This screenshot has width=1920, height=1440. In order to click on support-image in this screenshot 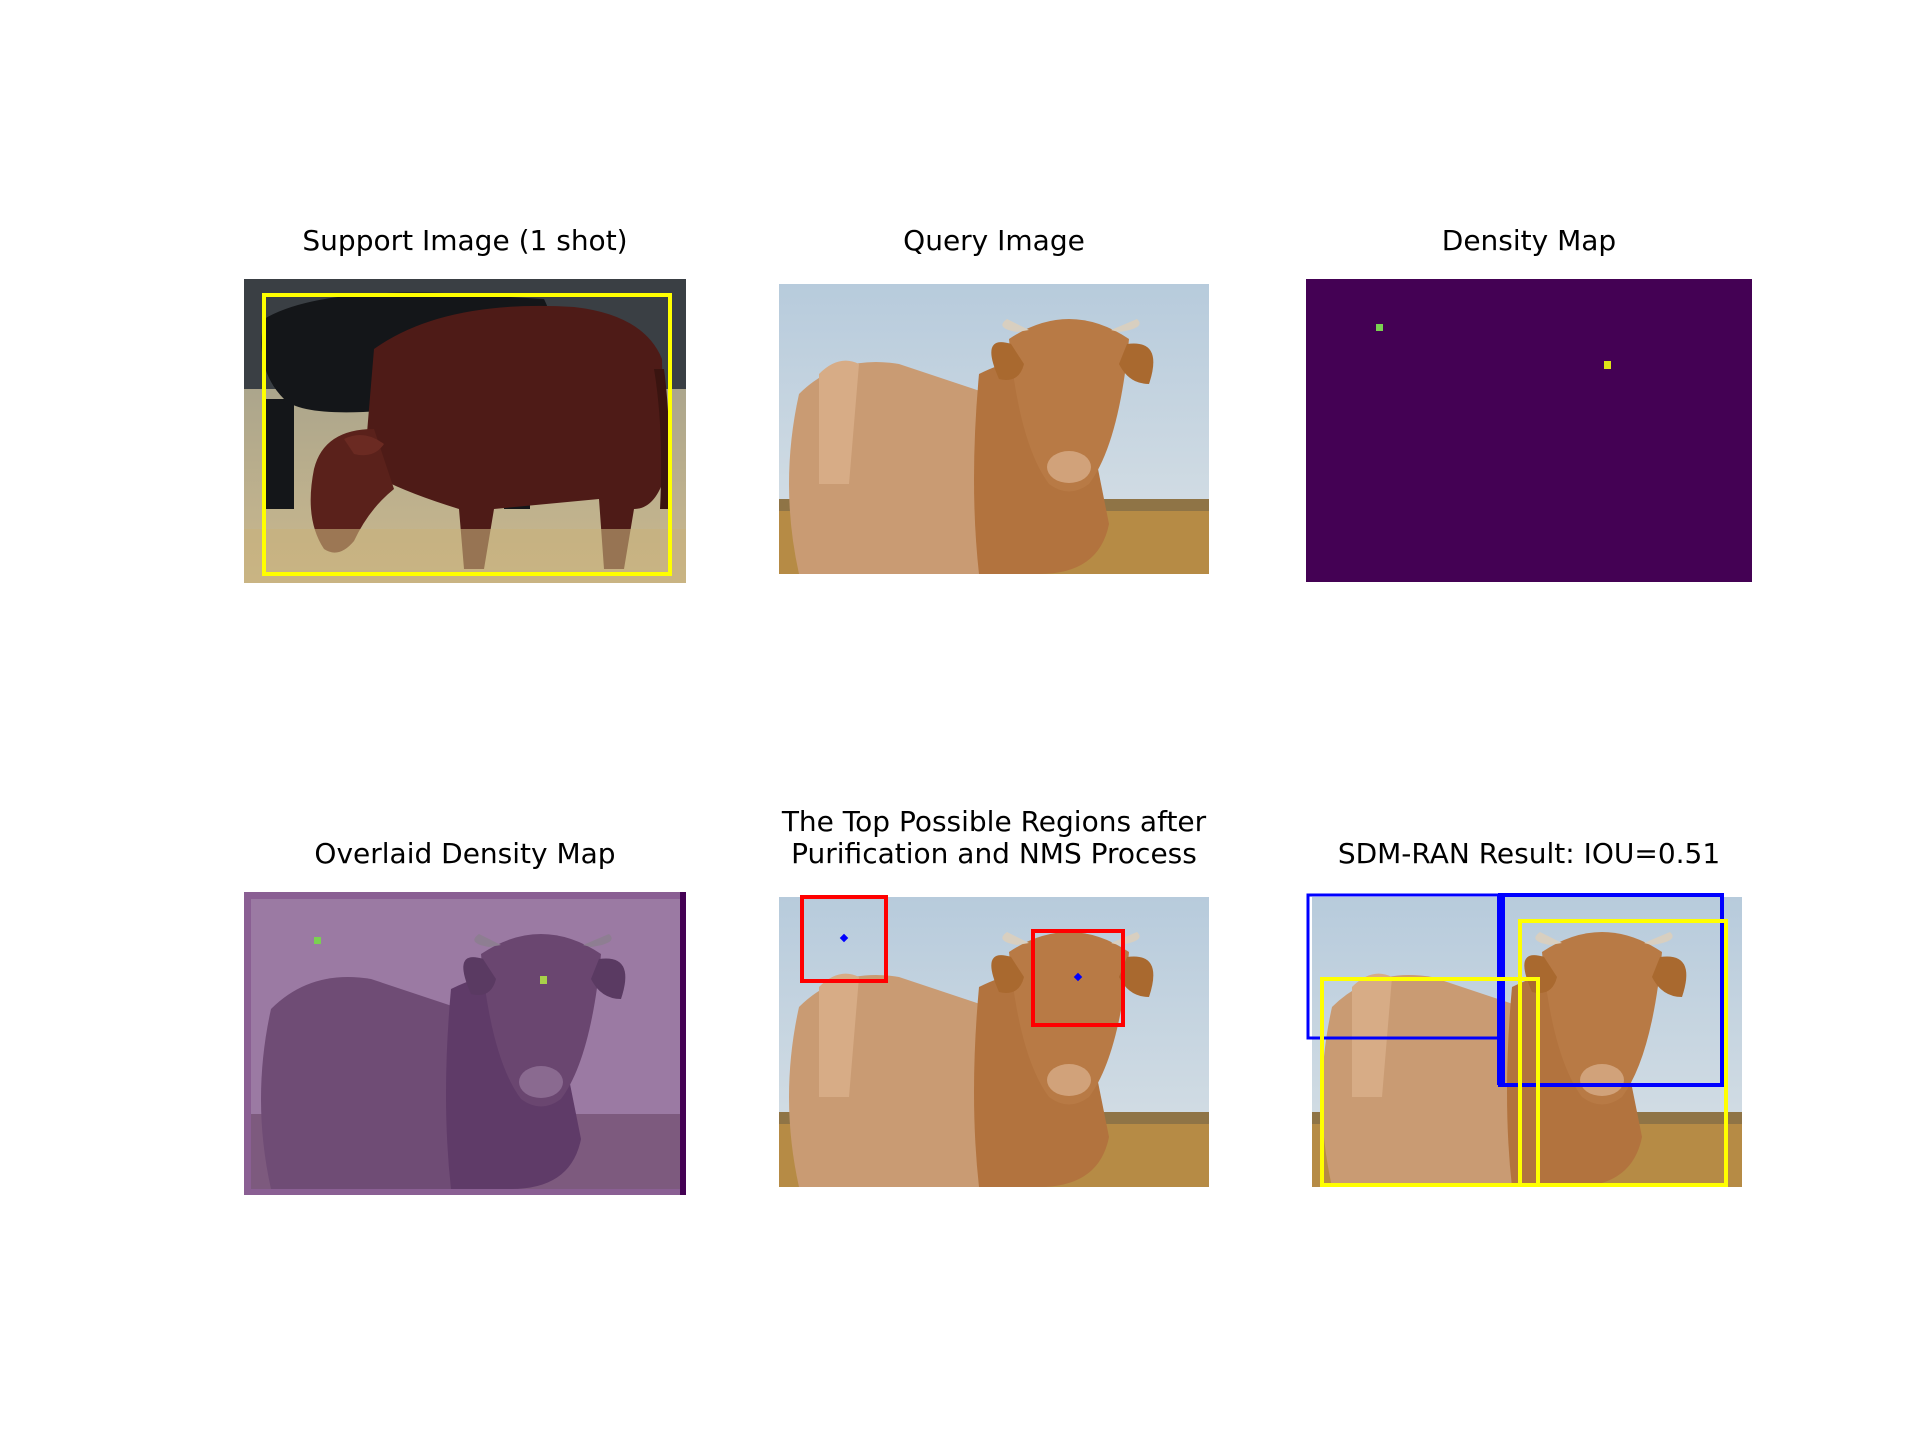, I will do `click(465, 431)`.